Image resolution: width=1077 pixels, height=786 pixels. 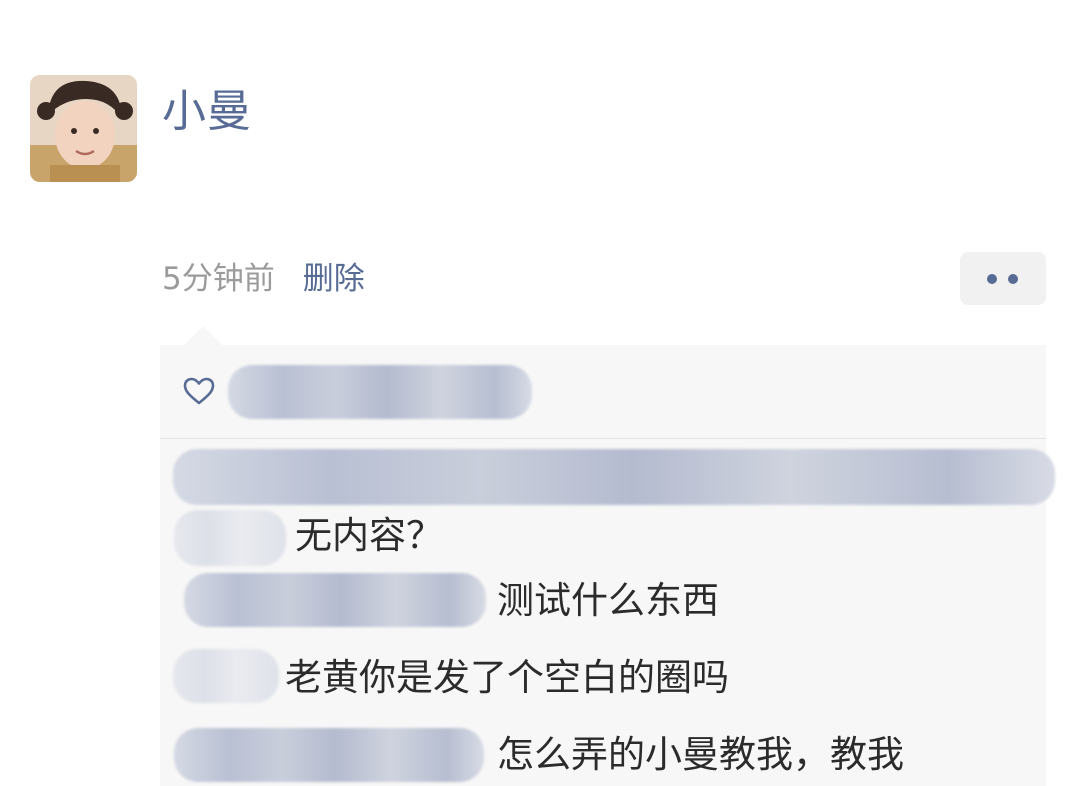 I want to click on heart-icon, so click(x=199, y=393).